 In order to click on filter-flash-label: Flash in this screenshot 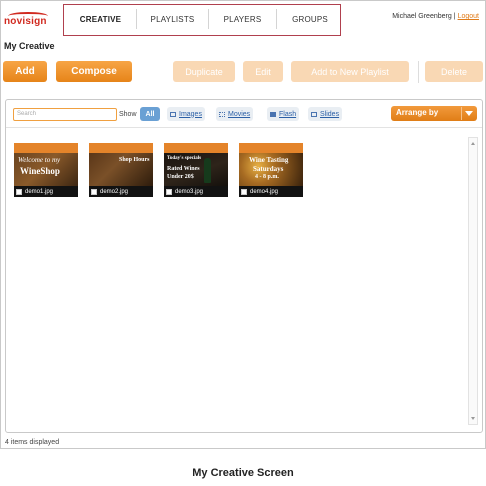, I will do `click(288, 114)`.